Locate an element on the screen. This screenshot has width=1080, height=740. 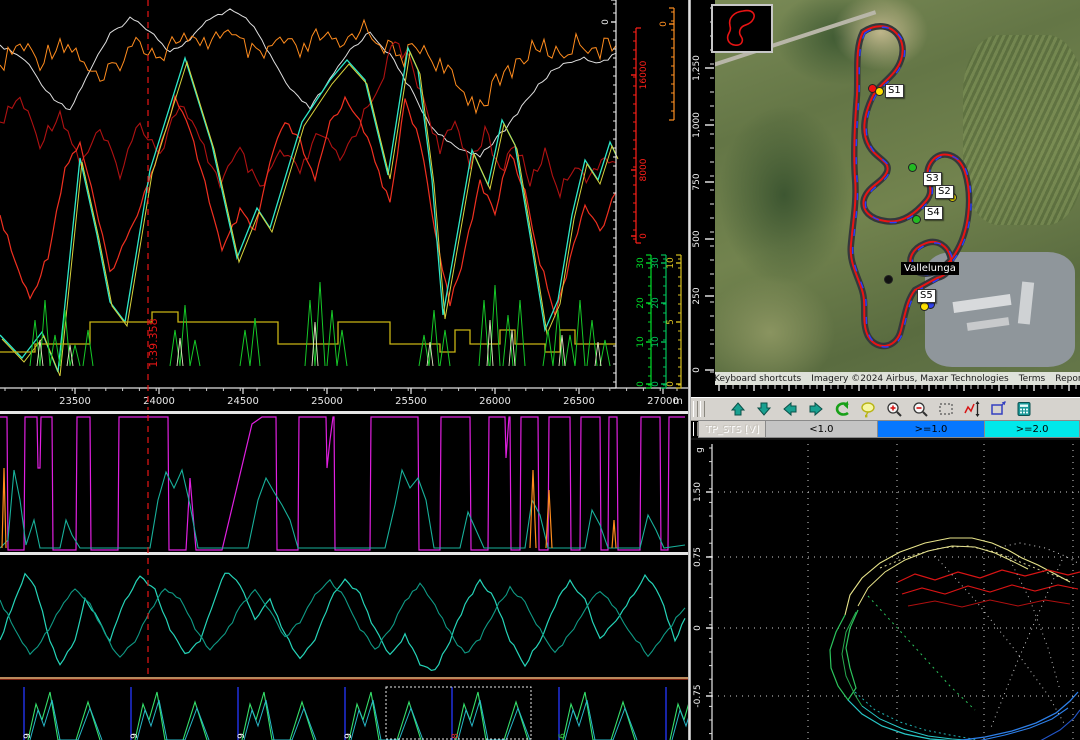
sector-marker-s3 is located at coordinates (912, 167).